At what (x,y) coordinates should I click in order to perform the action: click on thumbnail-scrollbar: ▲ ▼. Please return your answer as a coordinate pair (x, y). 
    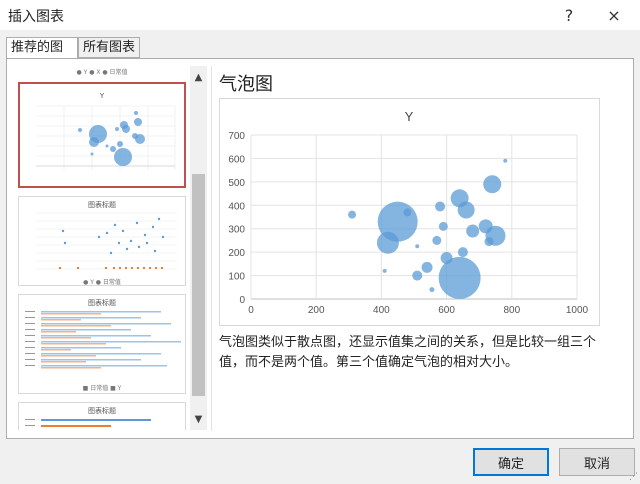
    Looking at the image, I should click on (198, 248).